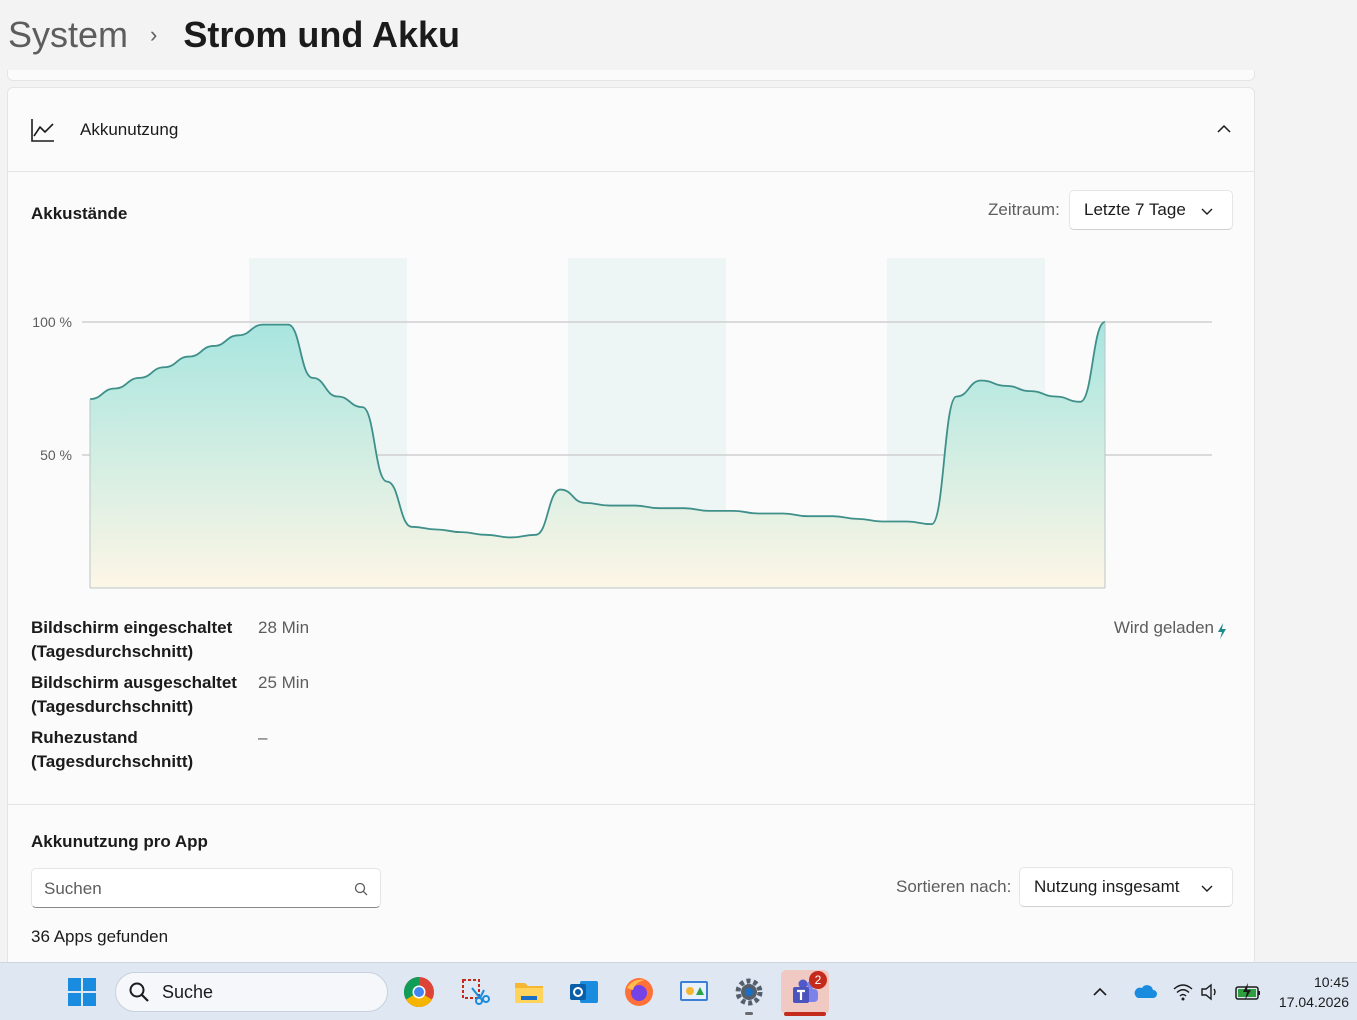 Image resolution: width=1357 pixels, height=1020 pixels. I want to click on file-explorer-icon, so click(529, 993).